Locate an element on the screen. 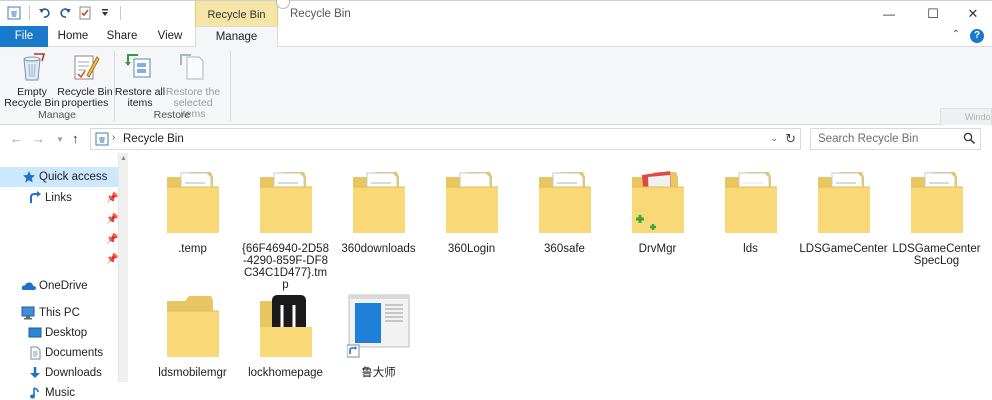 This screenshot has width=992, height=400. back-arrow-icon: ← is located at coordinates (16, 138).